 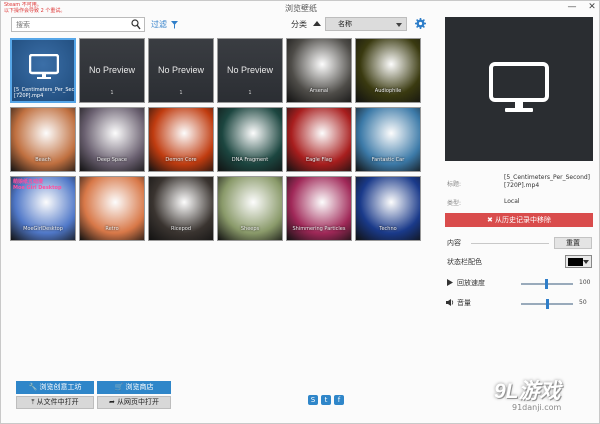 I want to click on statusbar-color-picker, so click(x=578, y=261).